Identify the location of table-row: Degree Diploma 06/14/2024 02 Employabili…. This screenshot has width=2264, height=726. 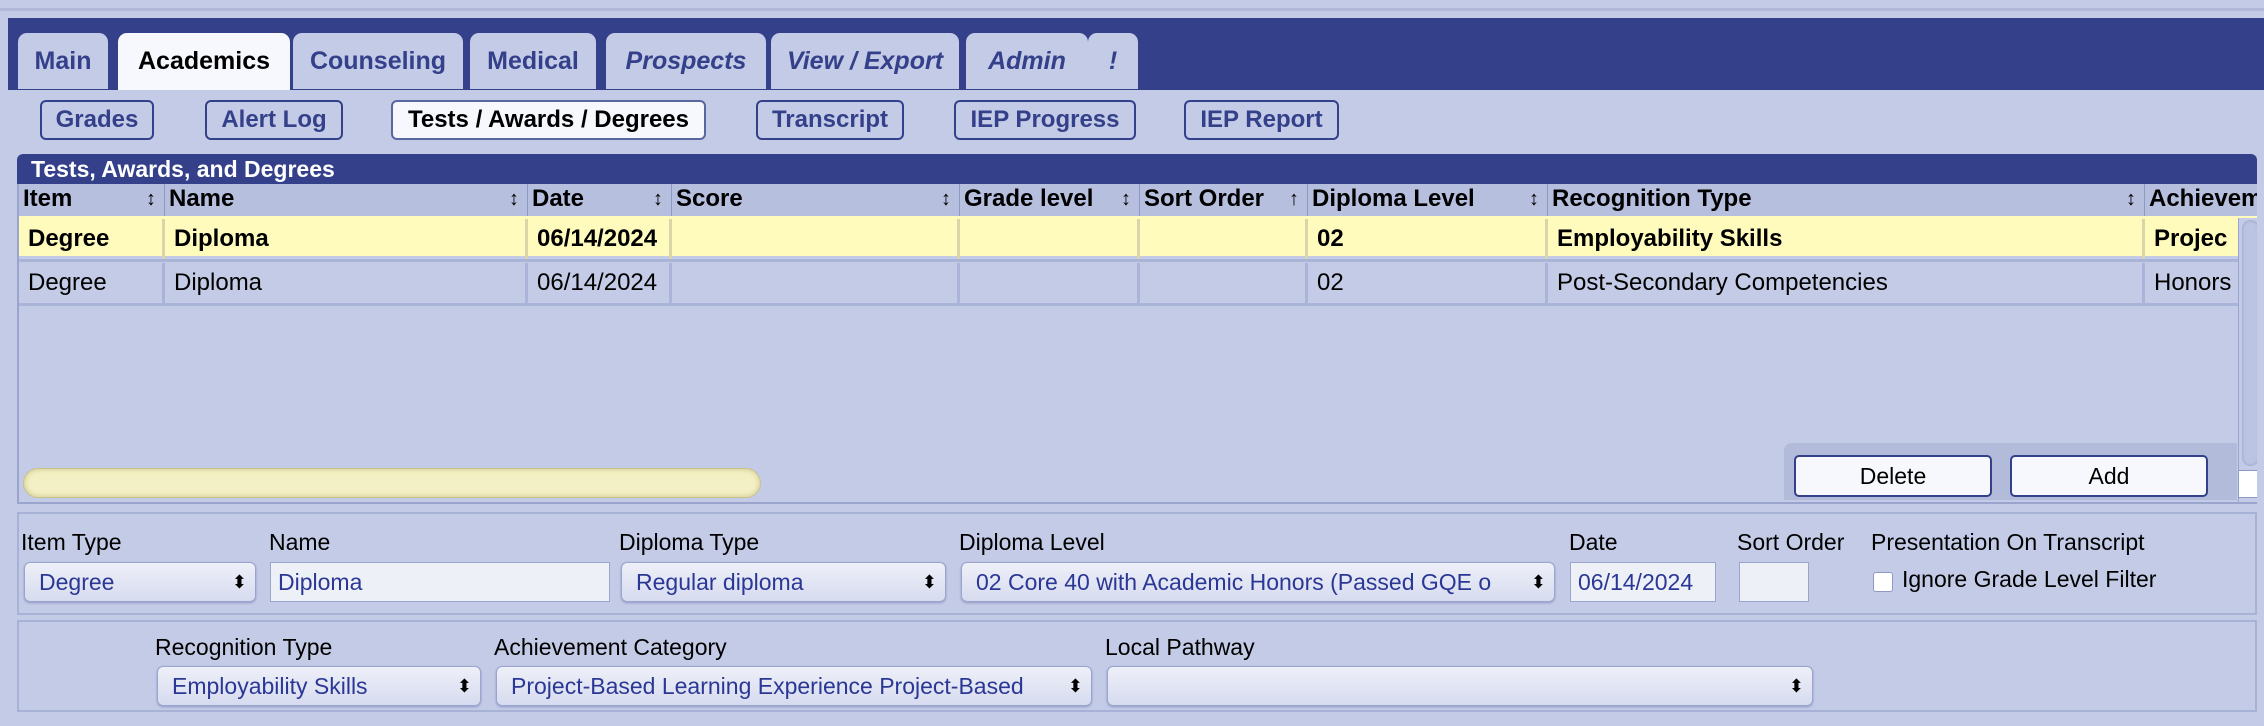
(1138, 237).